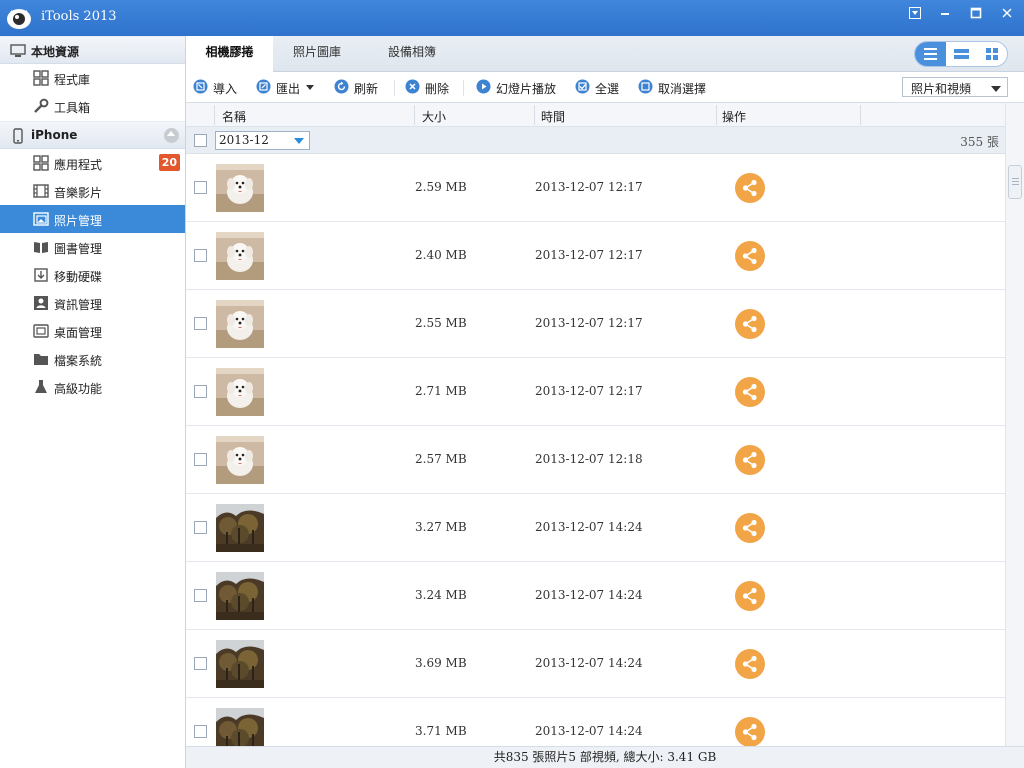 This screenshot has width=1024, height=768. I want to click on usb-drive-icon, so click(41, 275).